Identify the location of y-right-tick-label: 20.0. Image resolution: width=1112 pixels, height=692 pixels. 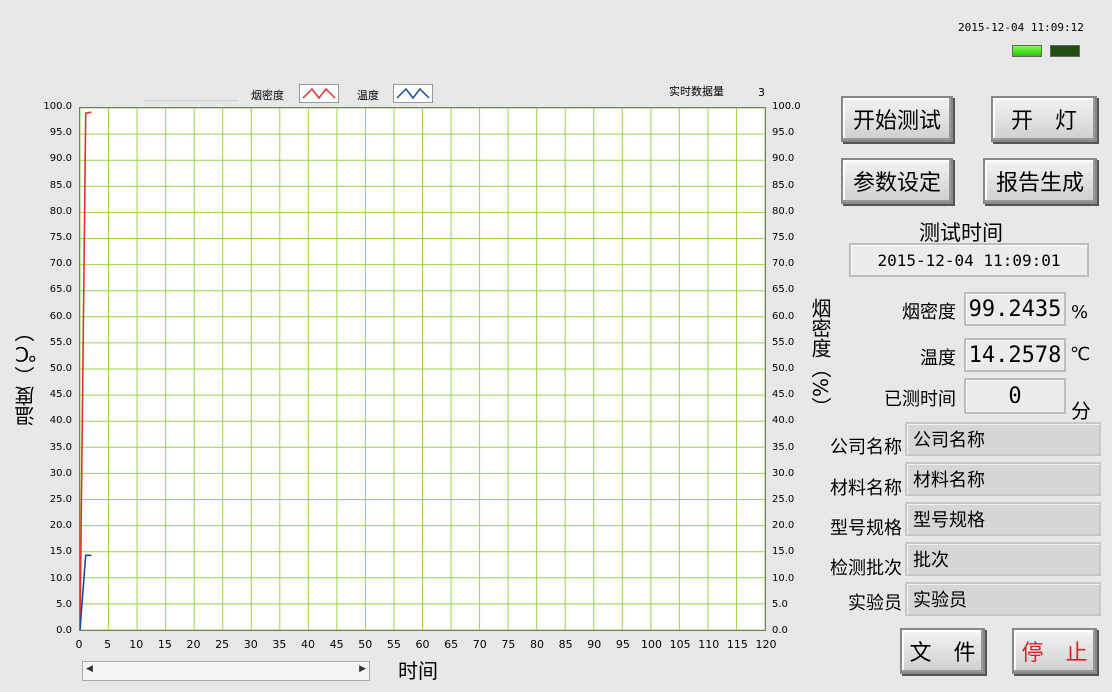
(783, 526).